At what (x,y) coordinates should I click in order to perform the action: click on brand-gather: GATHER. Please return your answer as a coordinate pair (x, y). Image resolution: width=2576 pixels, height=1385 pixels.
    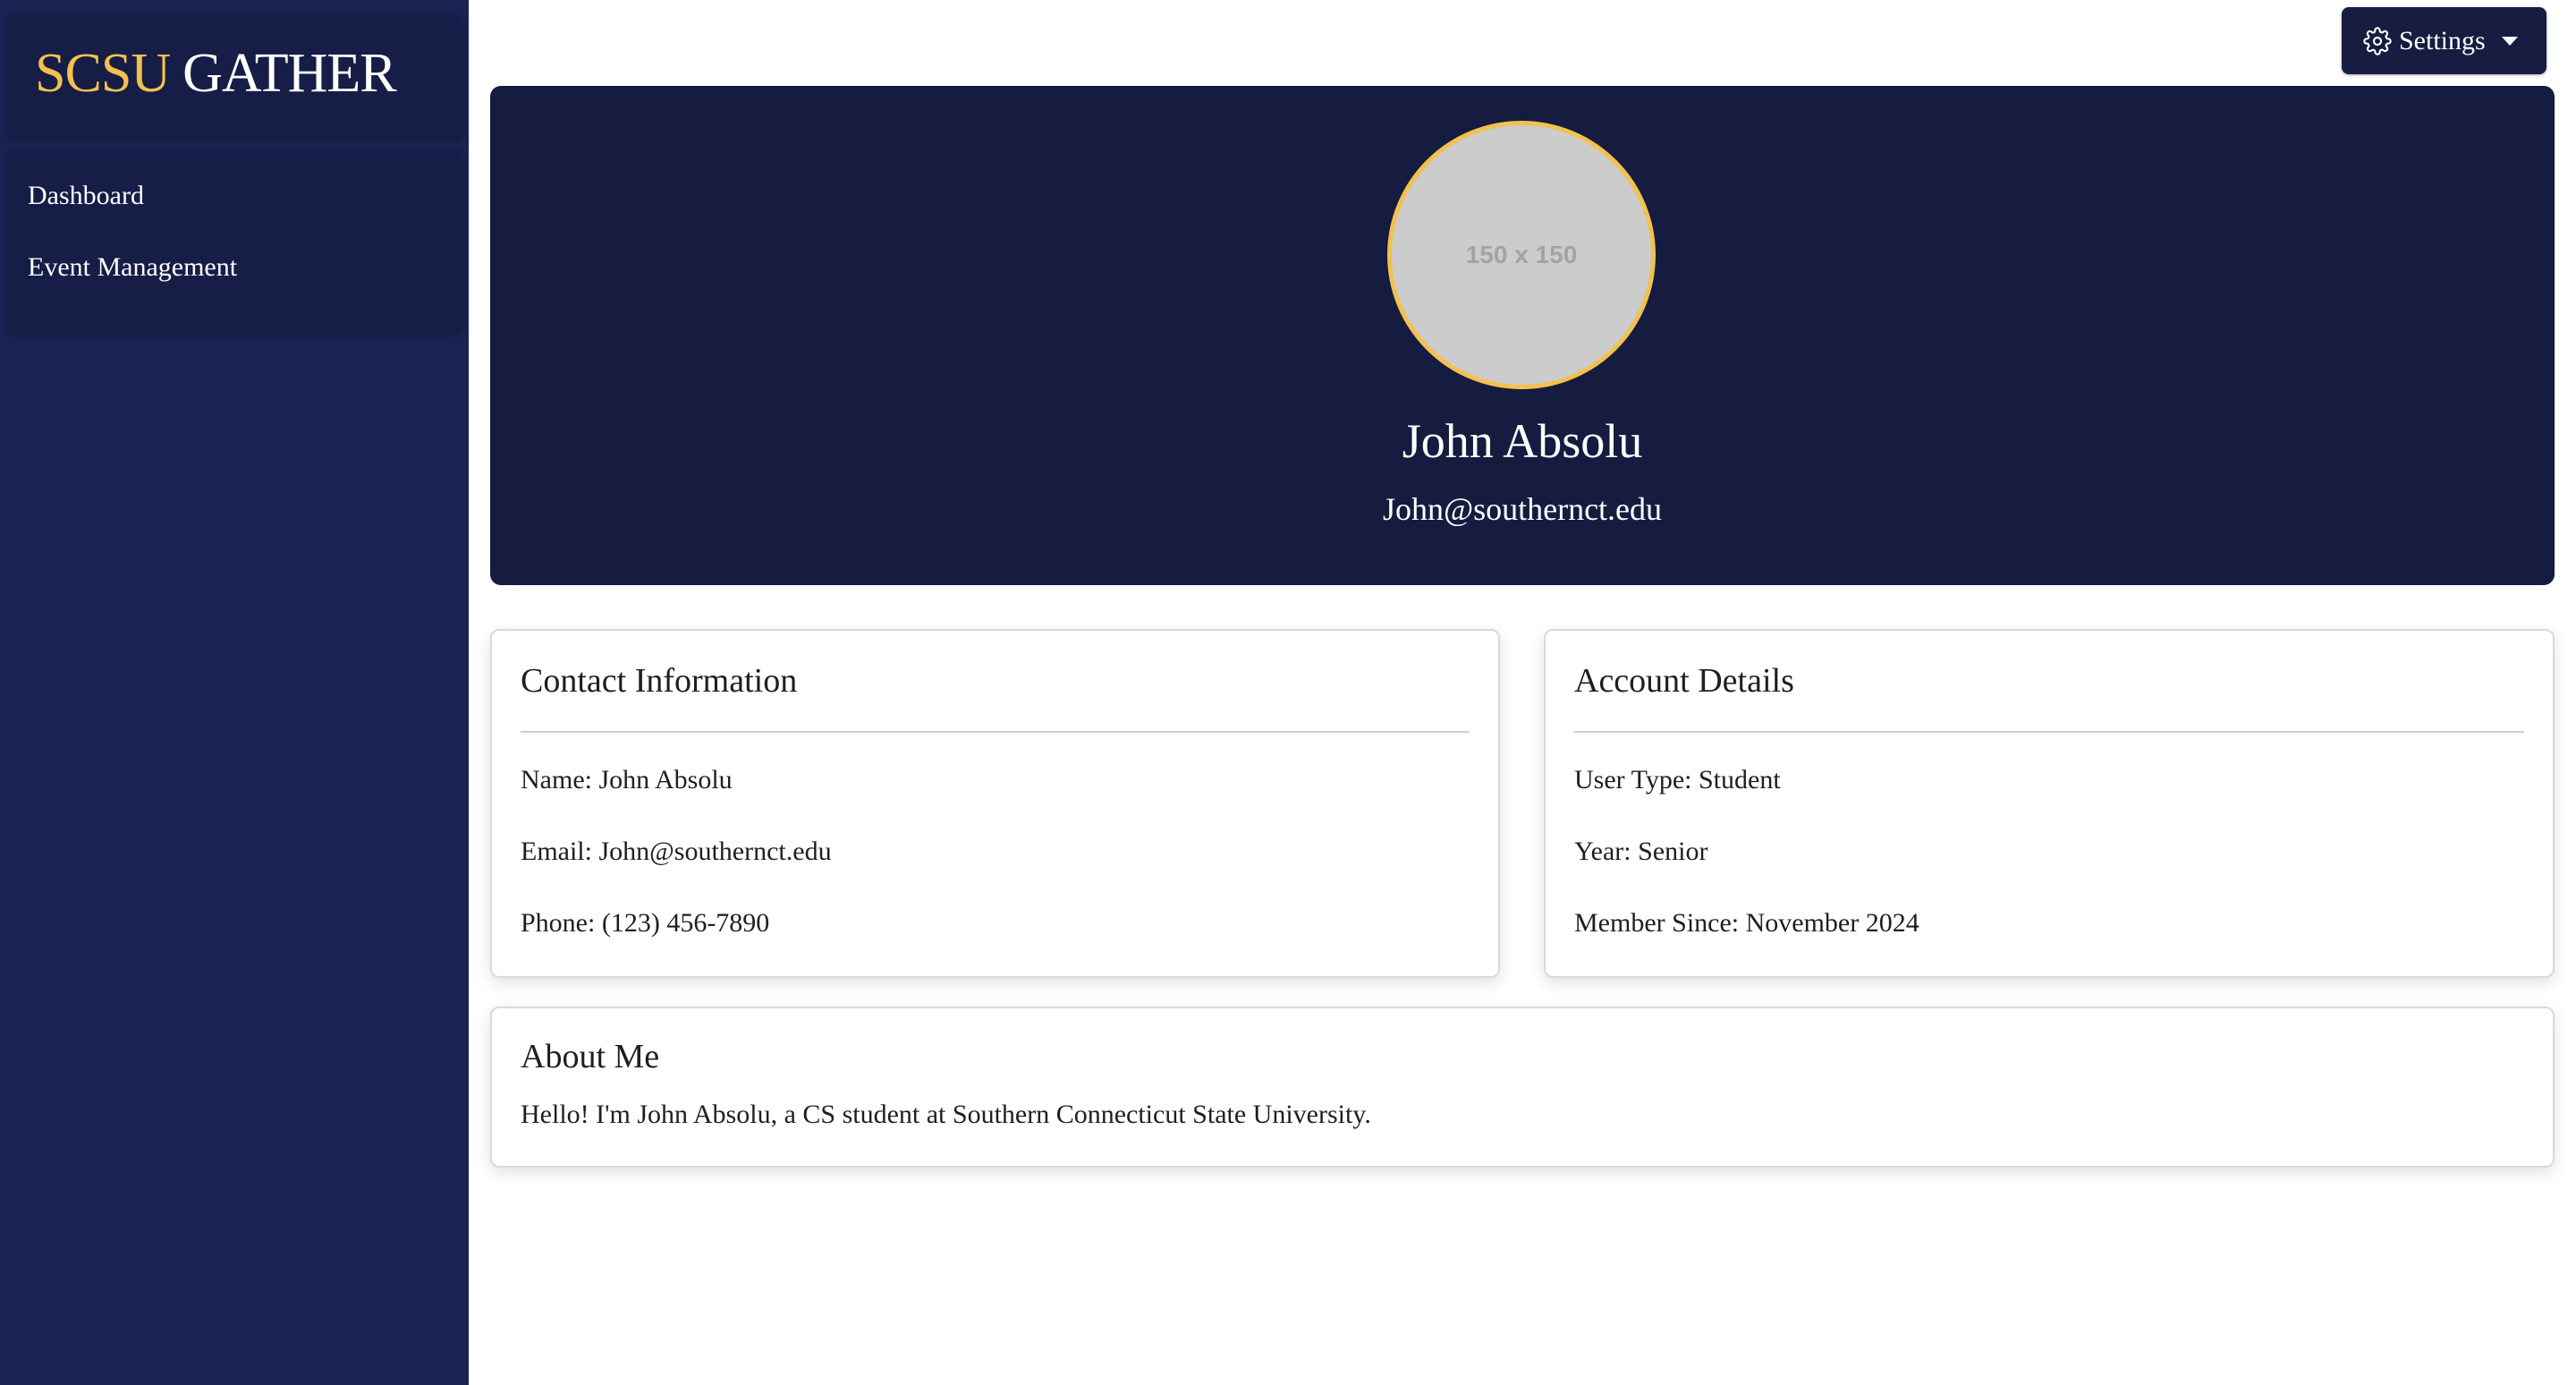
    Looking at the image, I should click on (289, 73).